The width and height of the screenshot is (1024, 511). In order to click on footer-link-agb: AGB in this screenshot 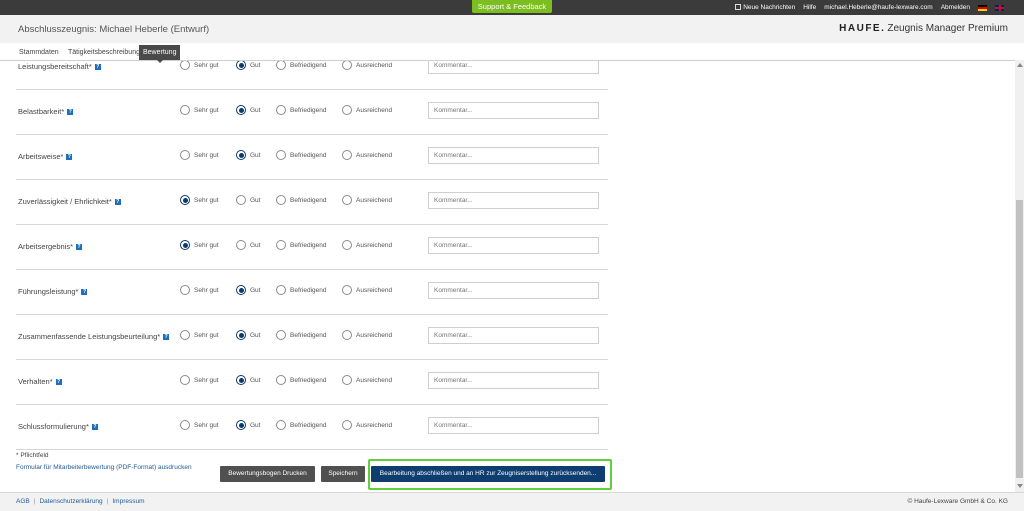, I will do `click(23, 501)`.